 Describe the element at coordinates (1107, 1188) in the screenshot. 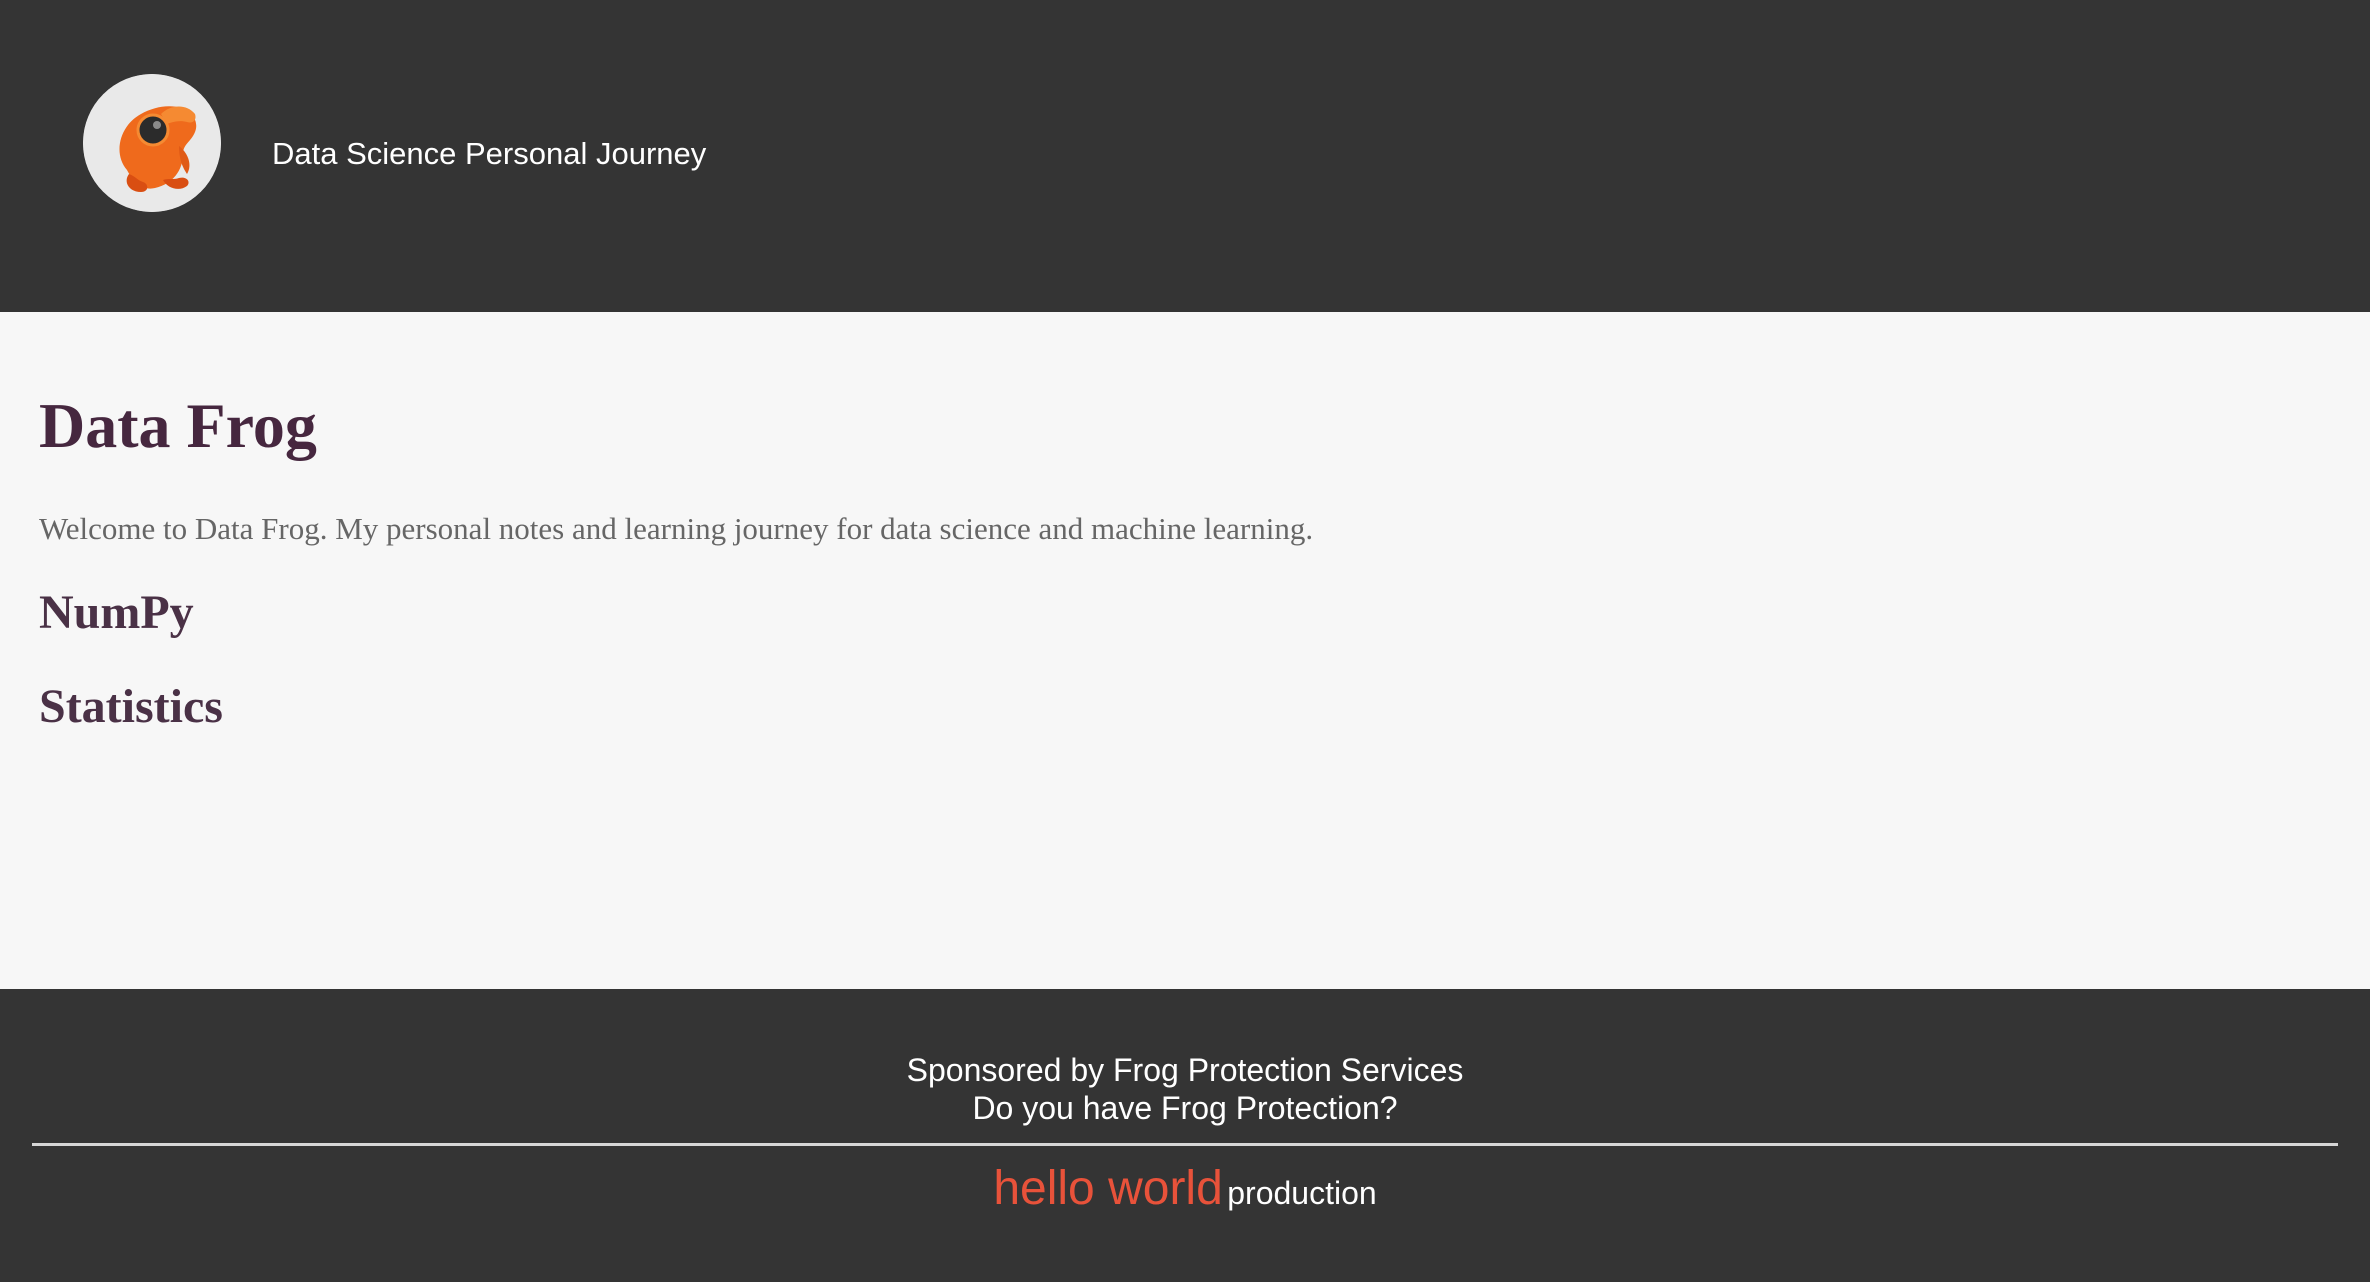

I see `credit-brand: hello world` at that location.